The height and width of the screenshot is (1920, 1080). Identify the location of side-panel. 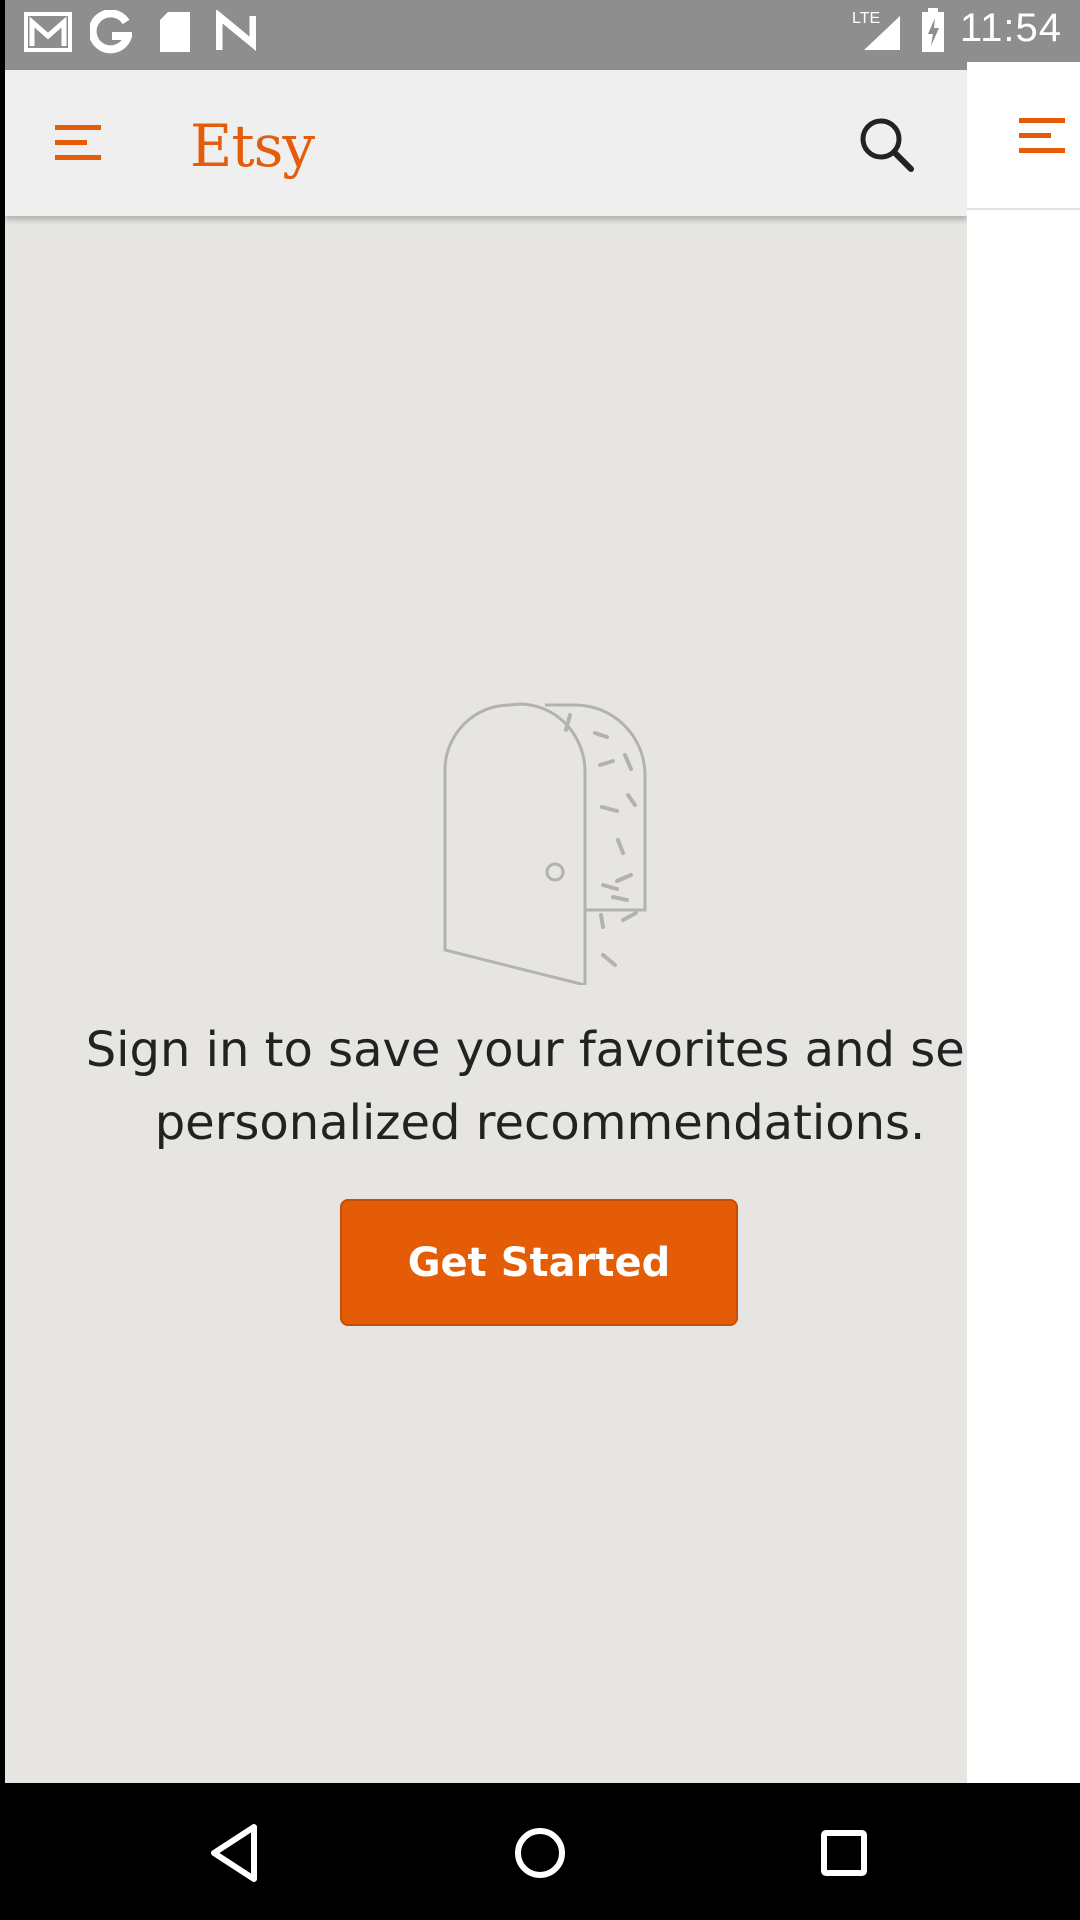
(1023, 927).